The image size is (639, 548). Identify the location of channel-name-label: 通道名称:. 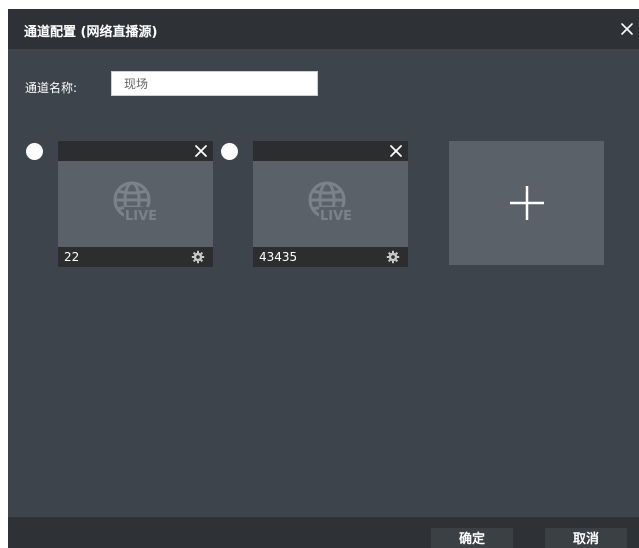
(51, 88).